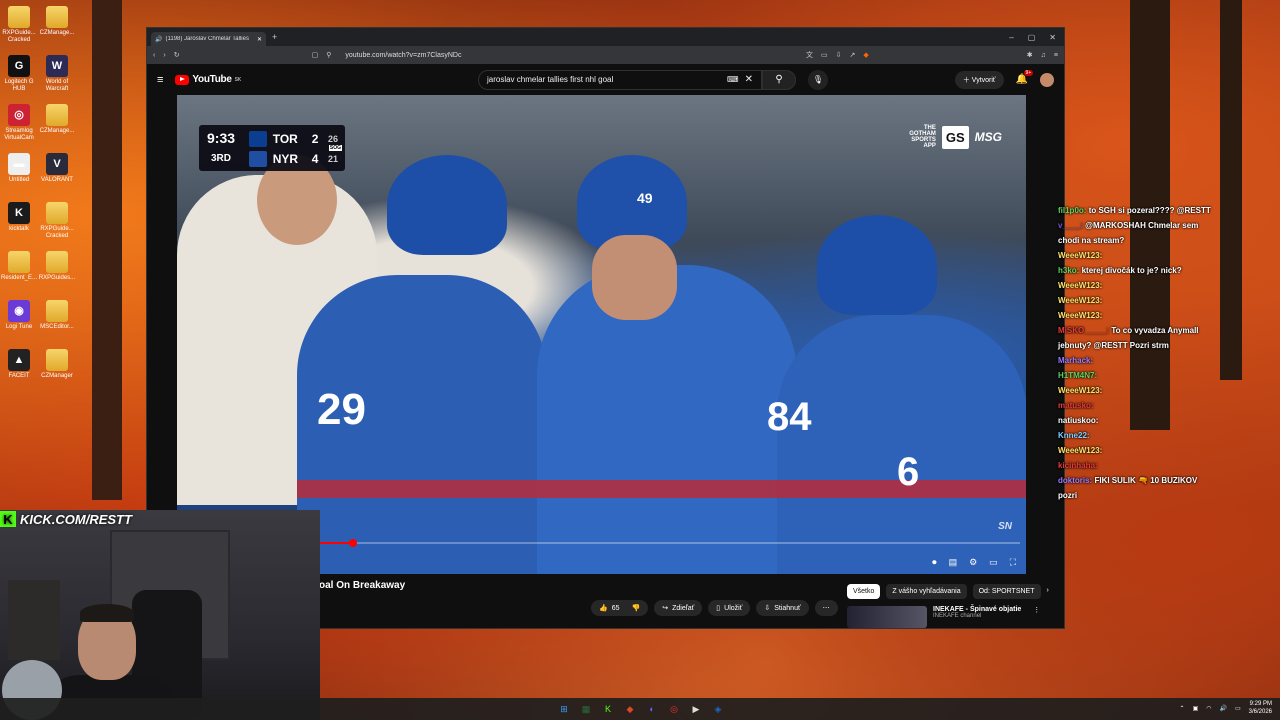  What do you see at coordinates (608, 709) in the screenshot?
I see `taskbar-app-icon: K` at bounding box center [608, 709].